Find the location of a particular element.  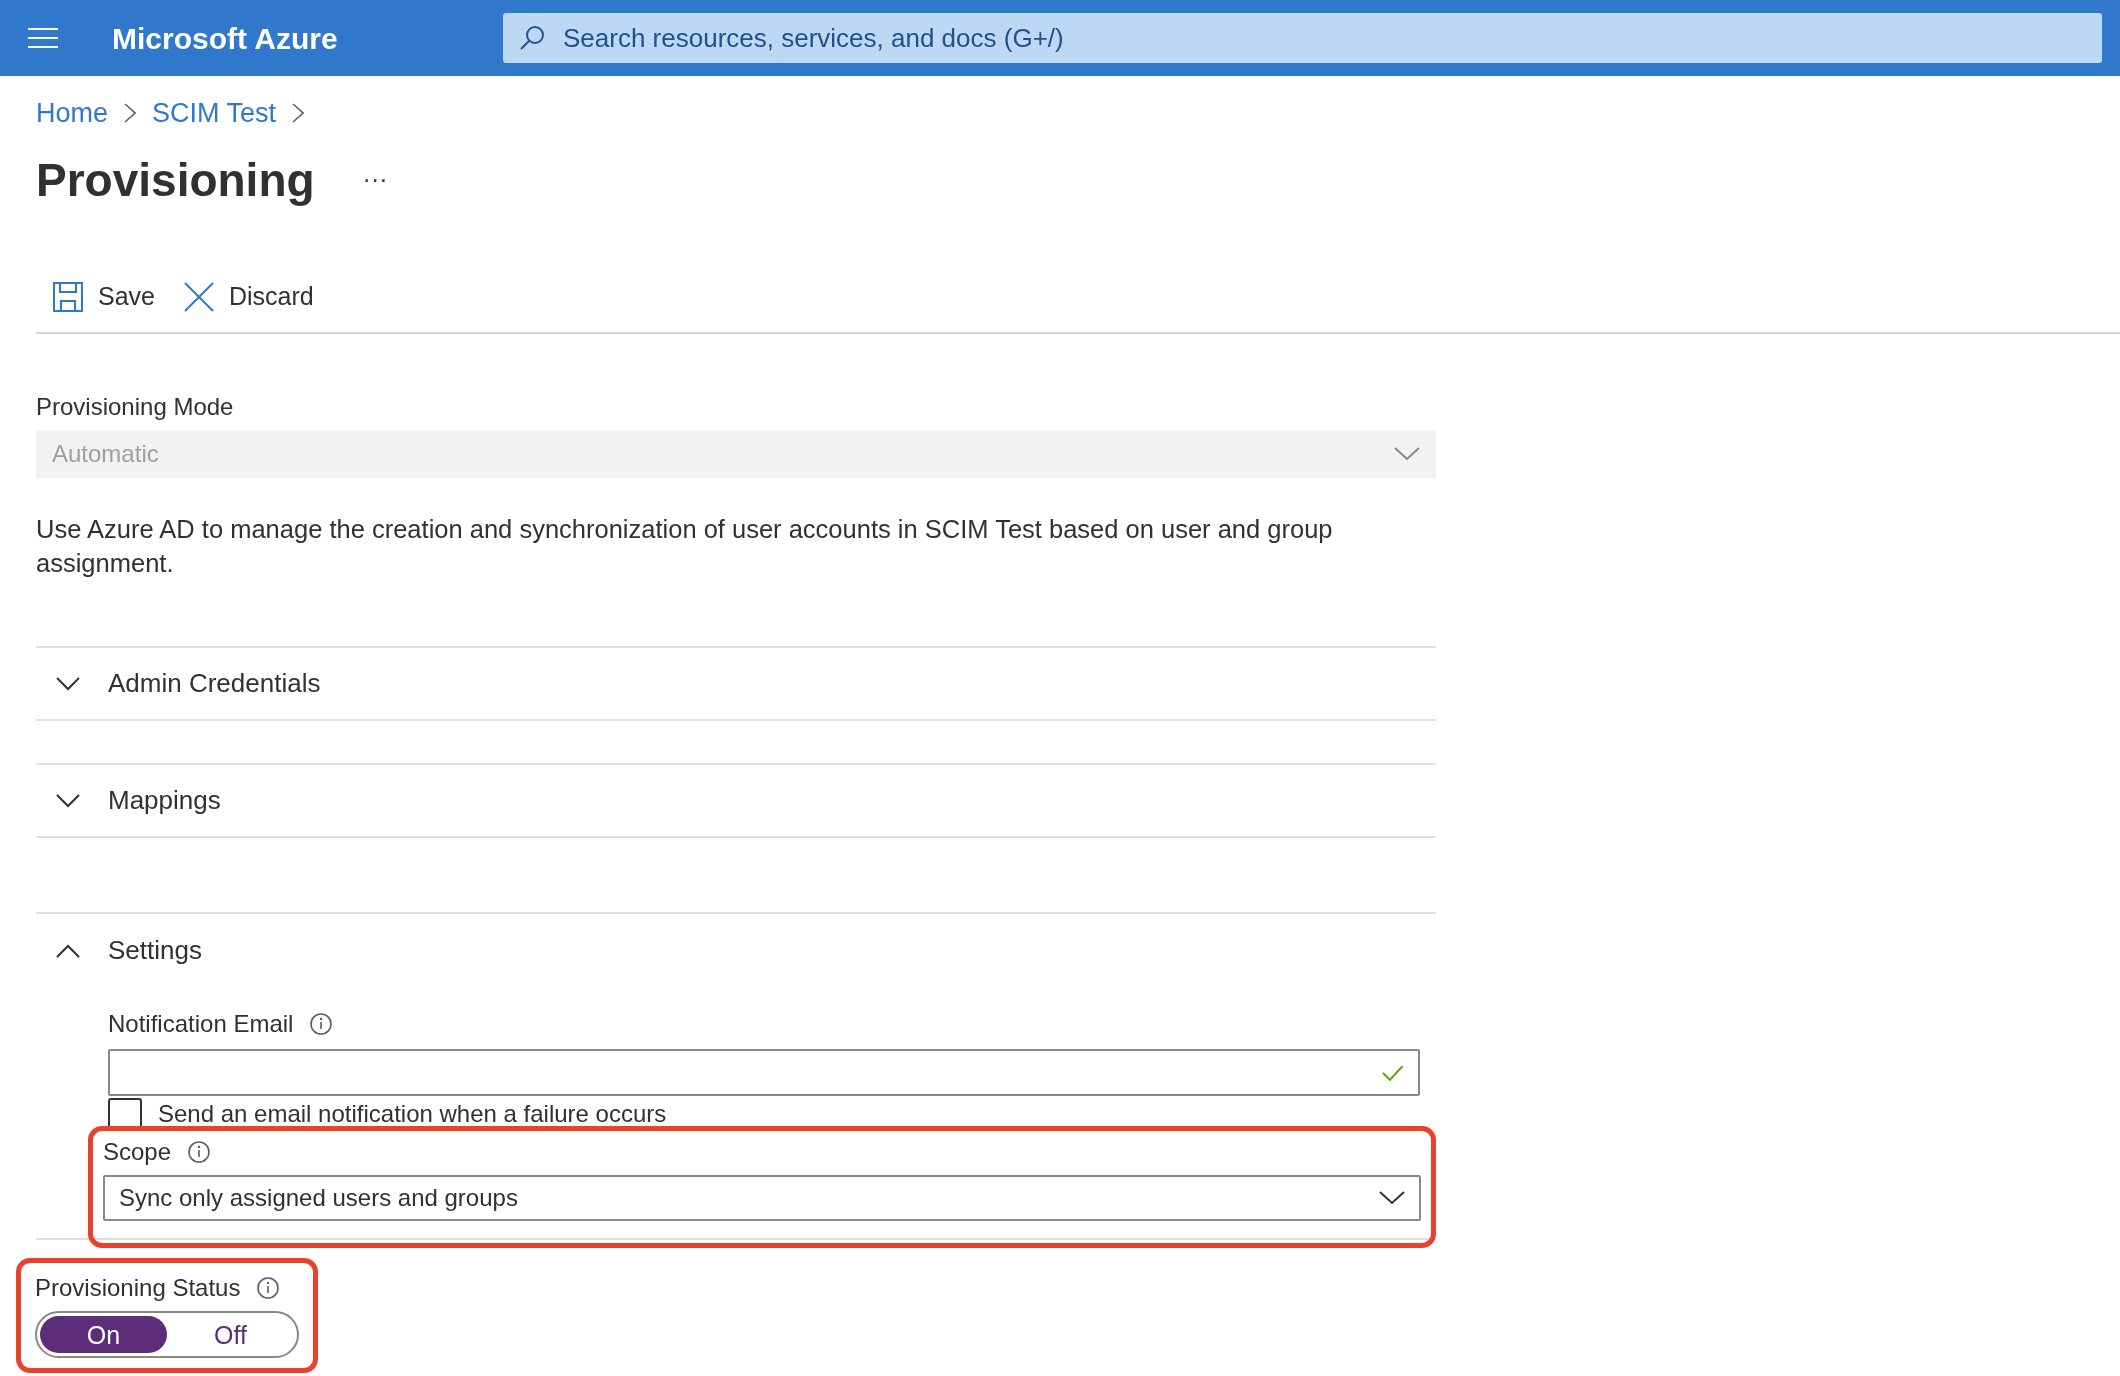

page-title: Provisioning is located at coordinates (175, 180).